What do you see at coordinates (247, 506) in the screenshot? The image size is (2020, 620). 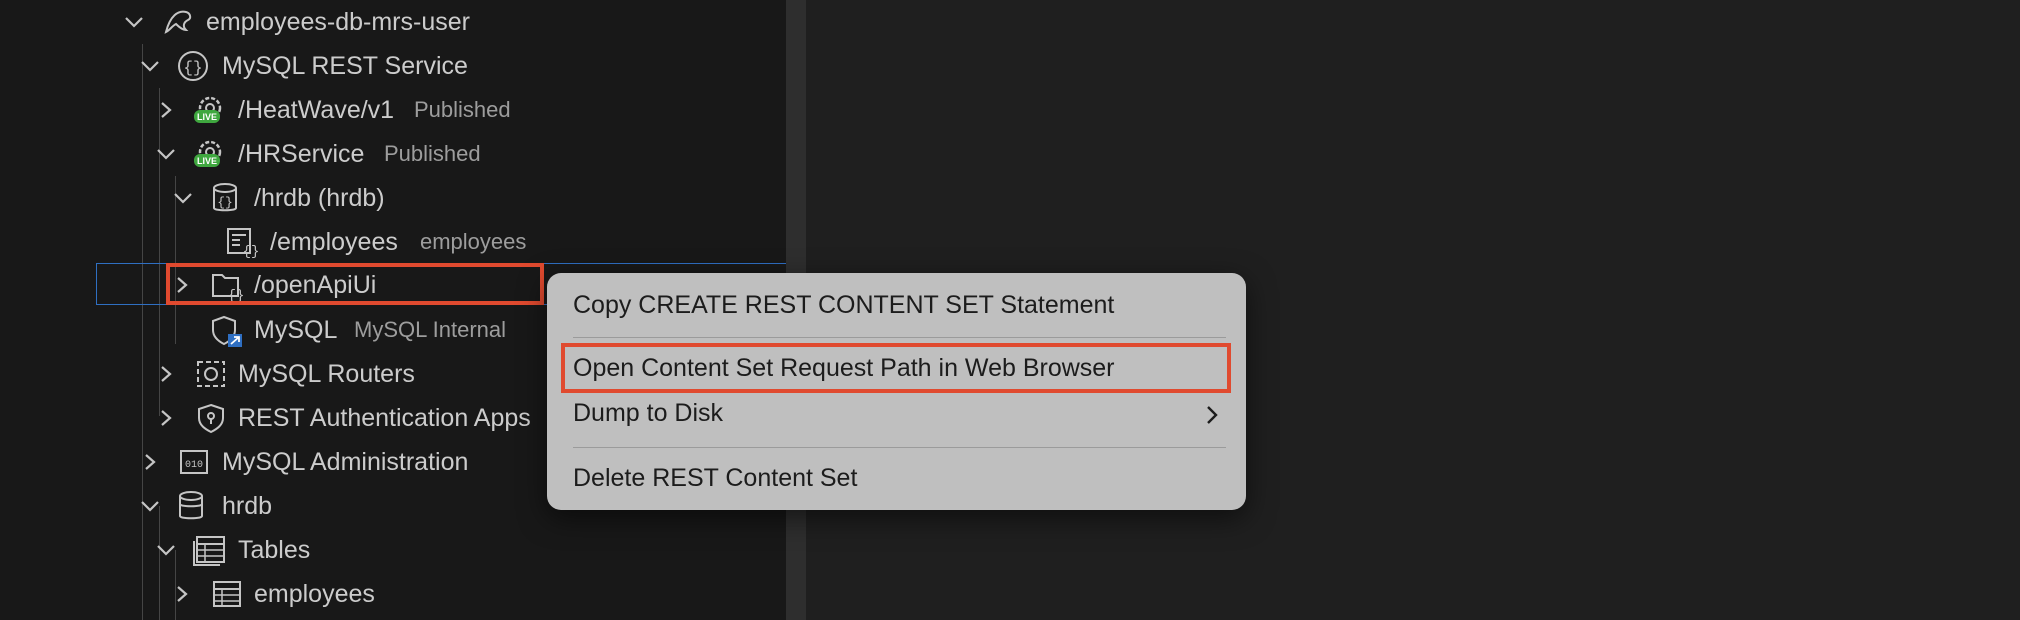 I see `tree-item-label: hrdb` at bounding box center [247, 506].